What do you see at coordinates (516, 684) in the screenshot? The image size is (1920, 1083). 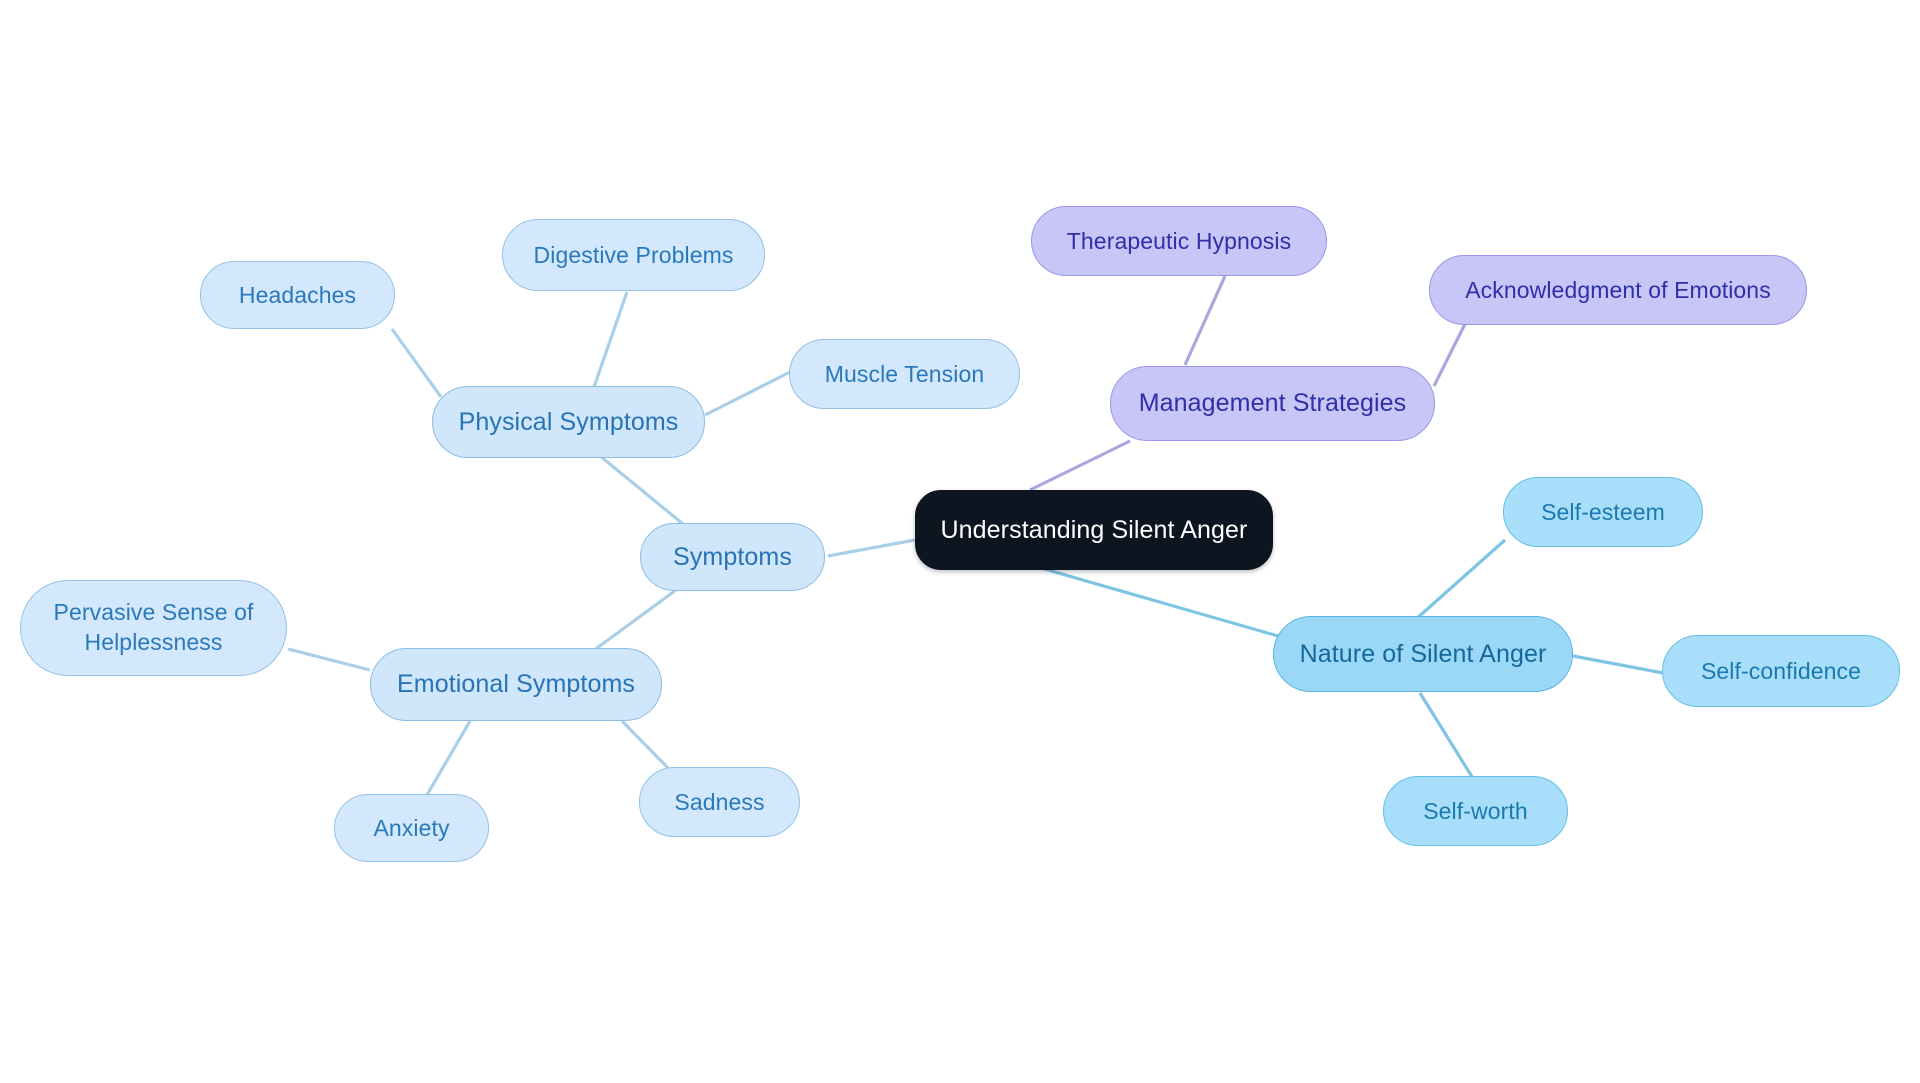 I see `node-emotional-symptoms: Emotional Symptoms` at bounding box center [516, 684].